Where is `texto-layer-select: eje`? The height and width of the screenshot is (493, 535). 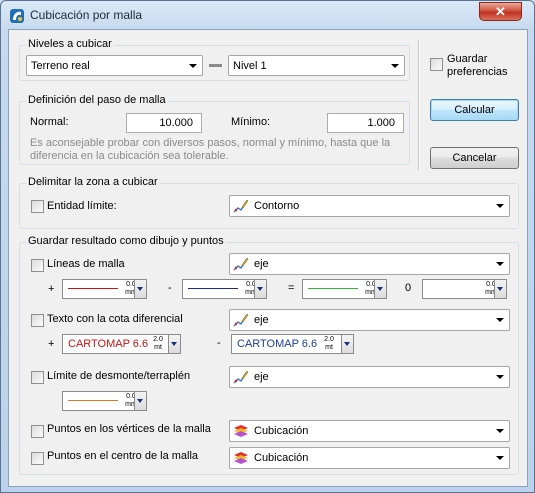 texto-layer-select: eje is located at coordinates (369, 320).